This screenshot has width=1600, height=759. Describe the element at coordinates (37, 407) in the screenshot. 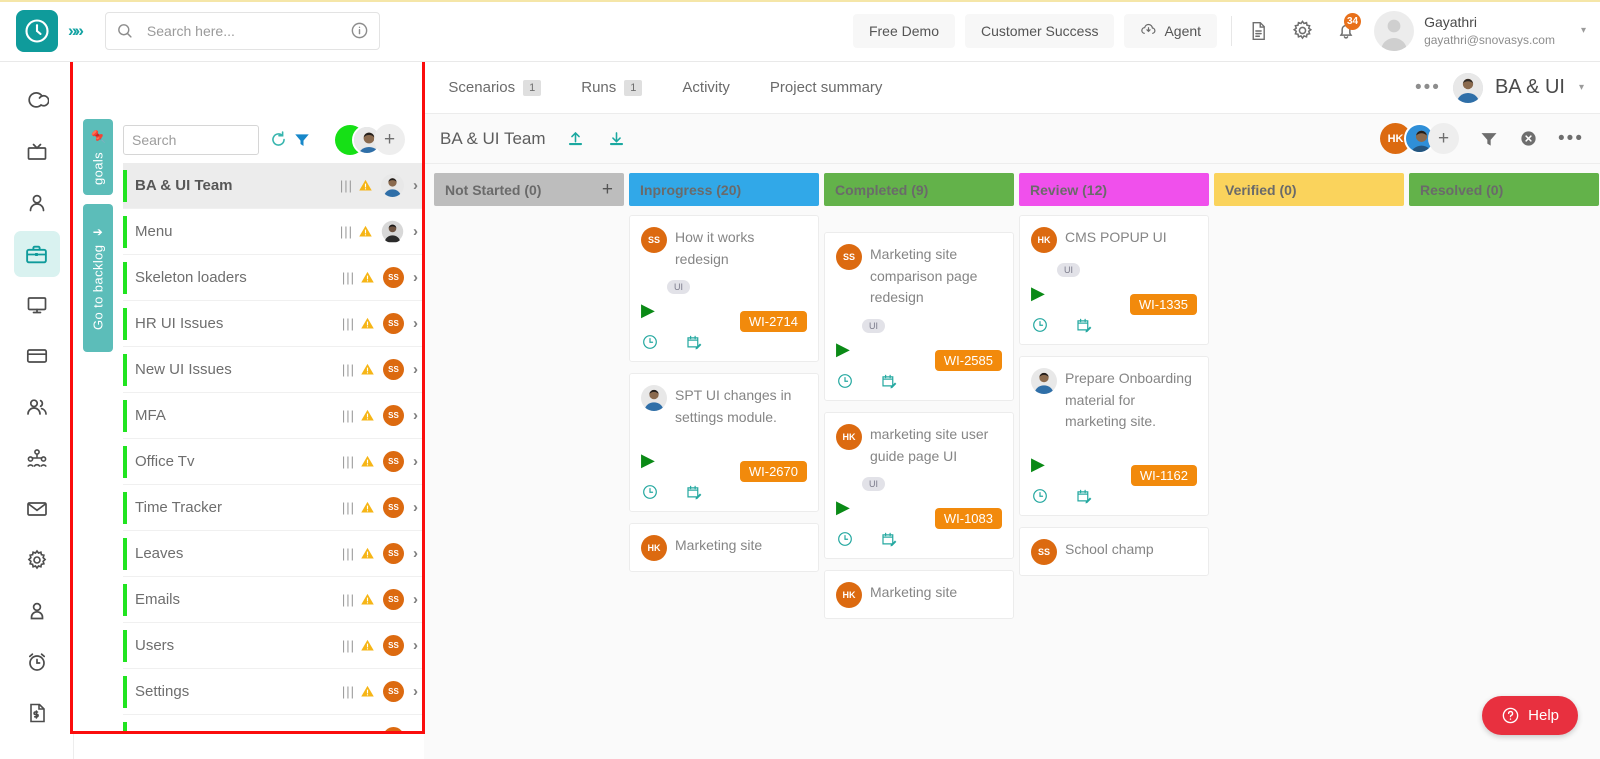

I see `sidebar-item-users` at that location.